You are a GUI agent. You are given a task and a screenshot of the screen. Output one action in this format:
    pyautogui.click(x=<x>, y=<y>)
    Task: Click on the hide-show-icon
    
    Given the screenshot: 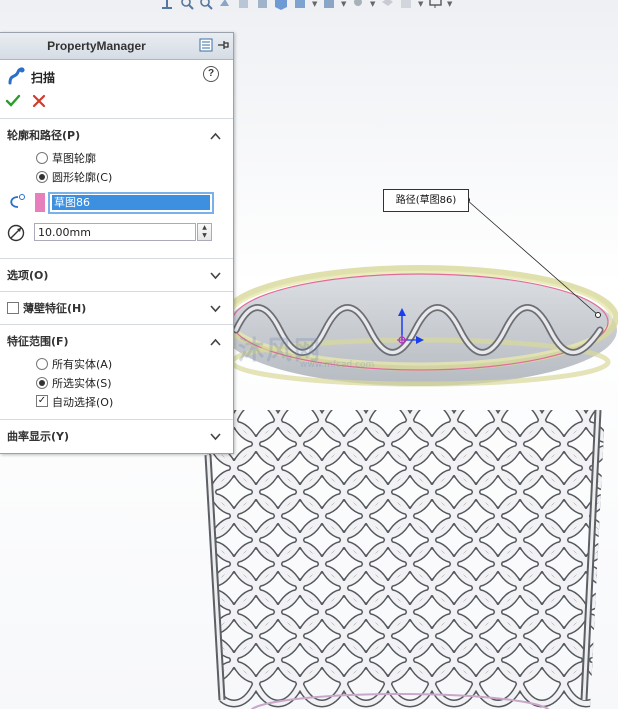 What is the action you would take?
    pyautogui.click(x=300, y=5)
    